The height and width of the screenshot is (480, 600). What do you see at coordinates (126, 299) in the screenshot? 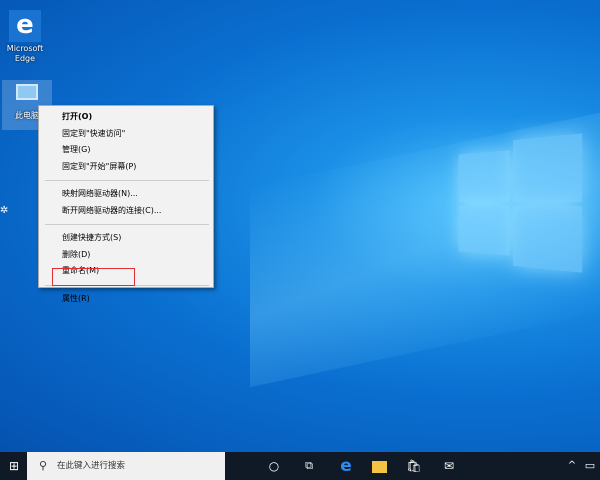
I see `menu-item-properties: 属性(R)` at bounding box center [126, 299].